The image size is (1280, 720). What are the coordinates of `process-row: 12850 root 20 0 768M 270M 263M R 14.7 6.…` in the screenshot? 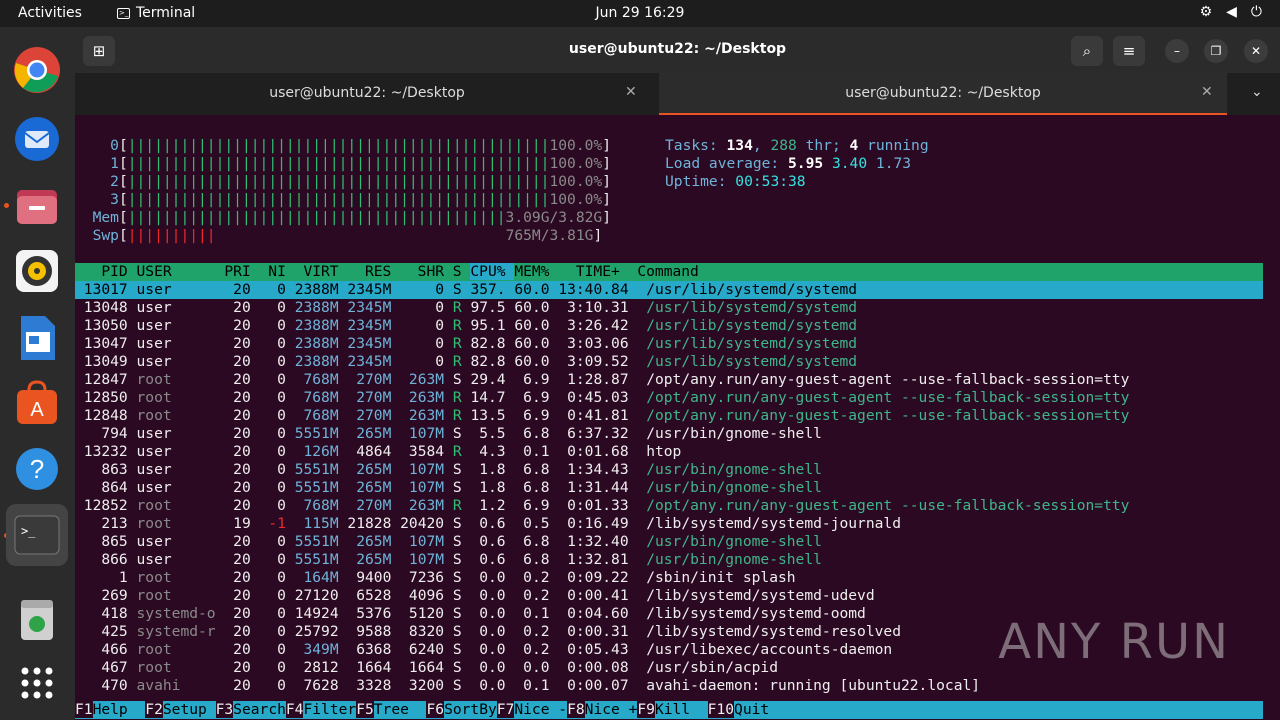 It's located at (602, 398).